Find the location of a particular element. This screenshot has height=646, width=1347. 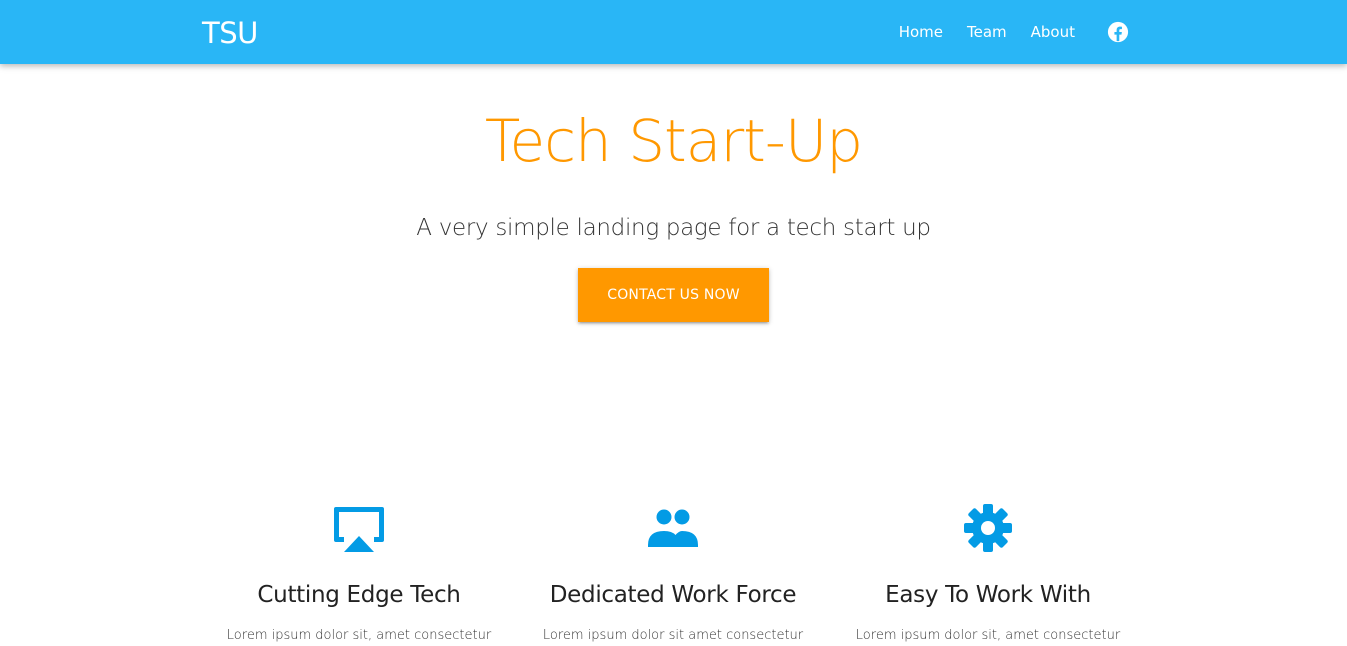

nav-link-about: About is located at coordinates (1053, 32).